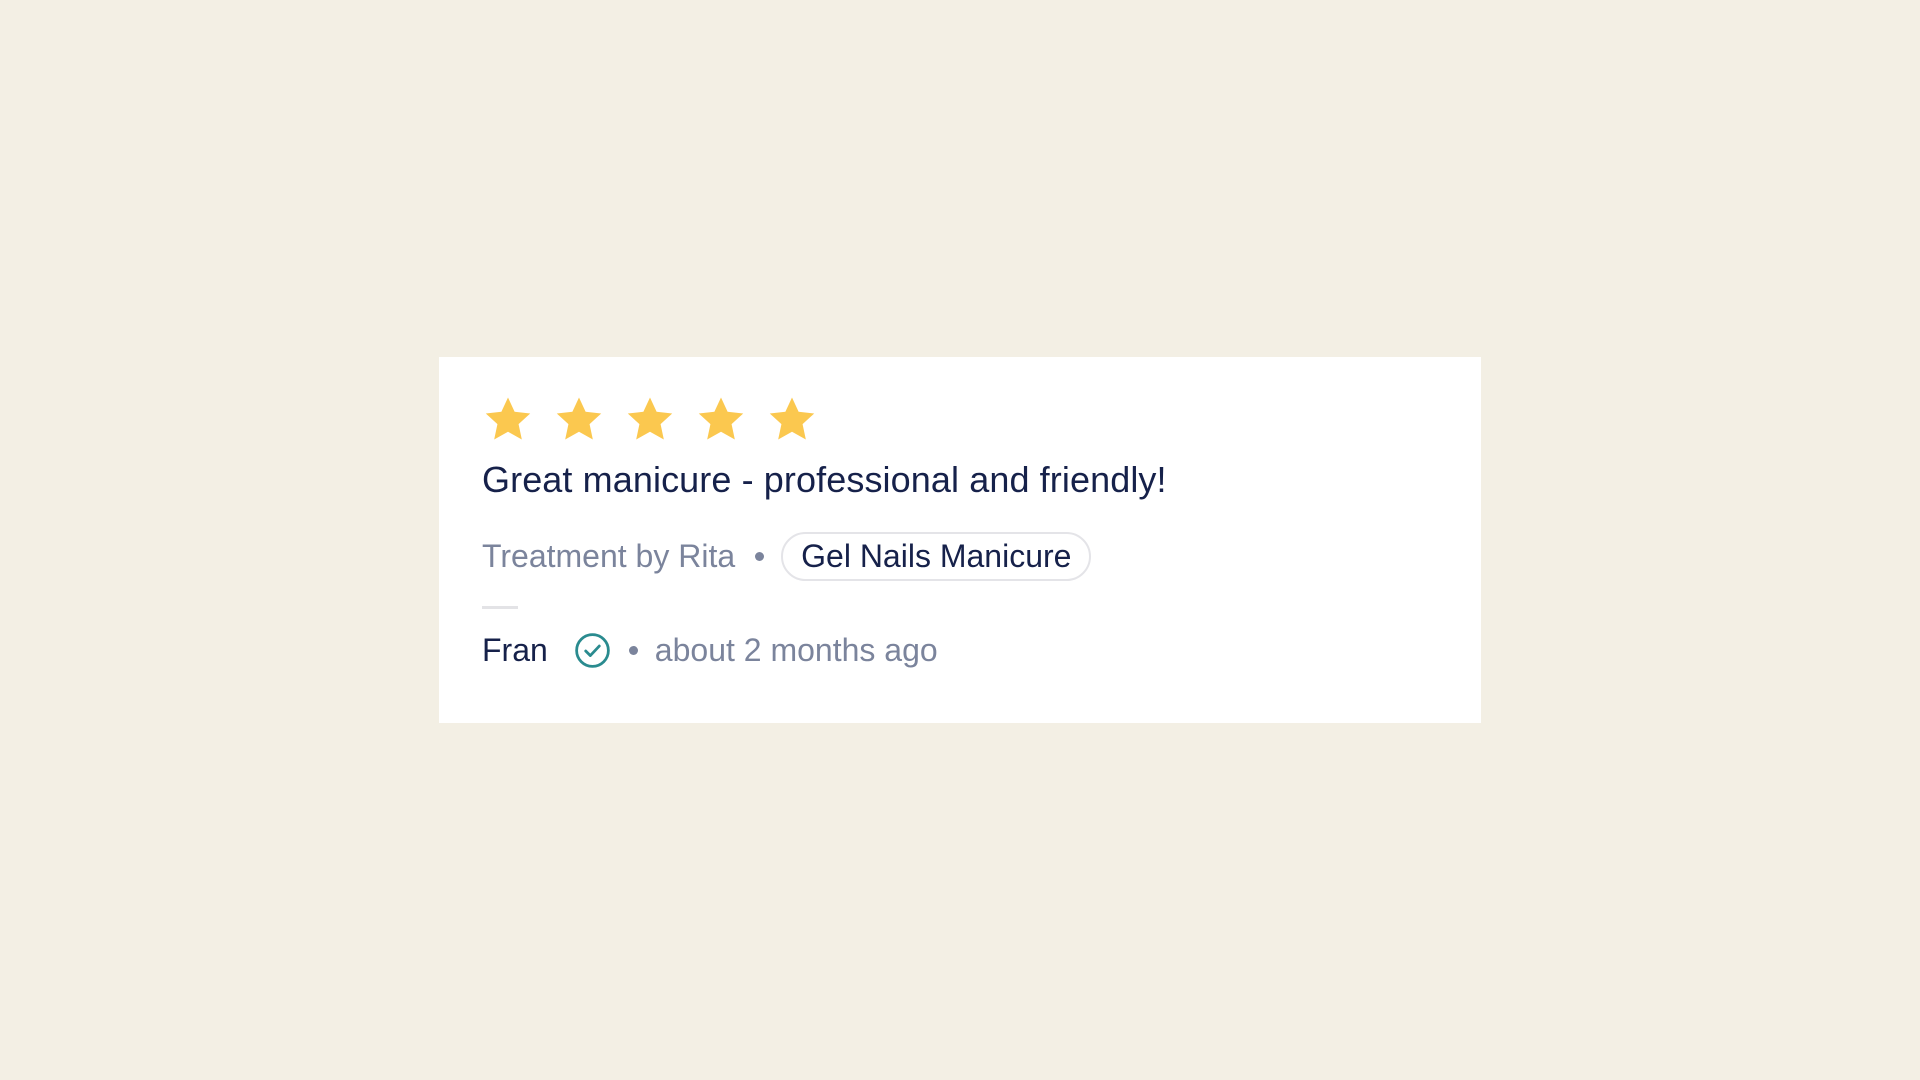 This screenshot has width=1920, height=1080. I want to click on author-name: Fran, so click(515, 649).